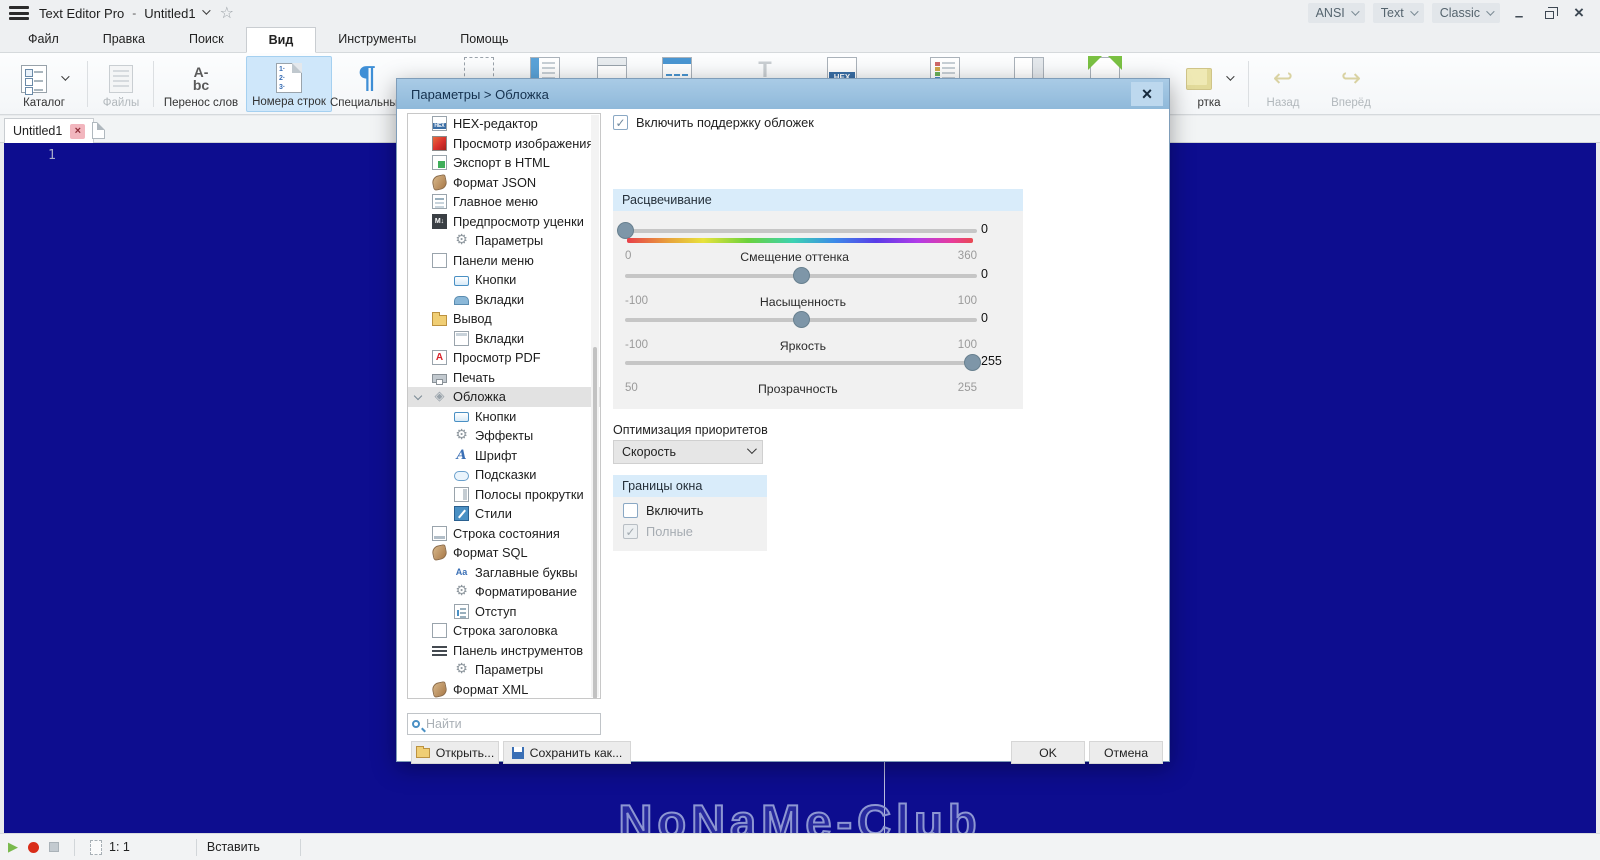 The width and height of the screenshot is (1600, 860). What do you see at coordinates (504, 573) in the screenshot?
I see `tree-item-Заглавные буквы: Заглавные буквы` at bounding box center [504, 573].